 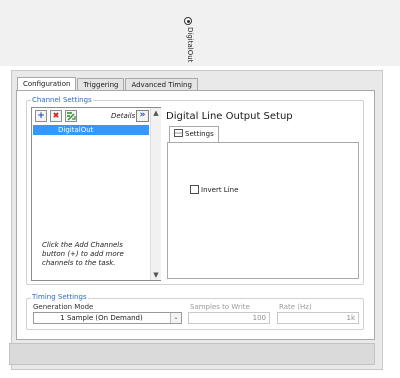 What do you see at coordinates (123, 116) in the screenshot?
I see `details-label: Details` at bounding box center [123, 116].